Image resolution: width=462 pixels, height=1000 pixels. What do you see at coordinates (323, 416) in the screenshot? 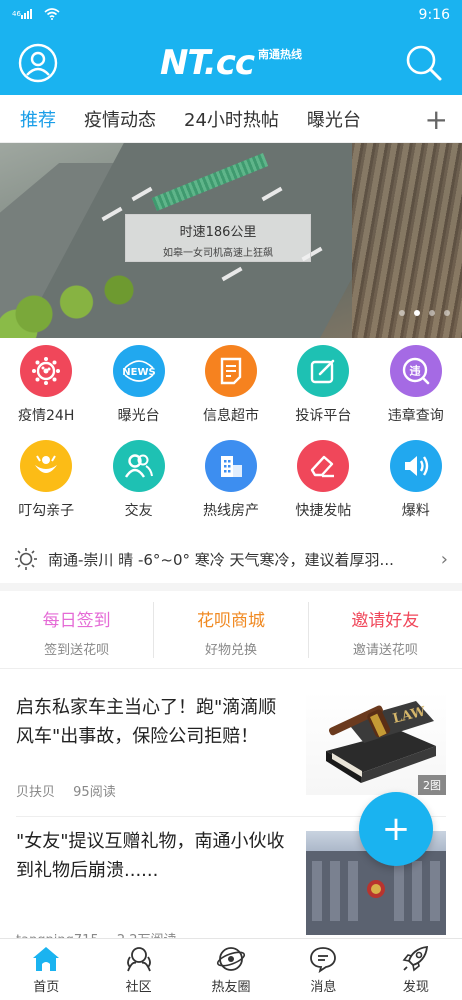
I see `grid-label: 投诉平台` at bounding box center [323, 416].